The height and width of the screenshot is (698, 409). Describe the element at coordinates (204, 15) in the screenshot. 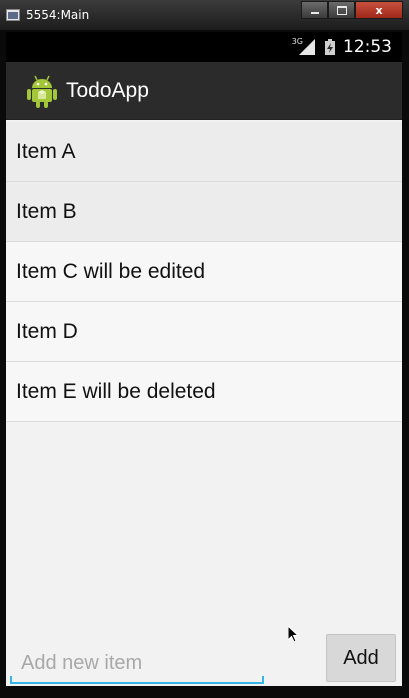

I see `window-titlebar: 5554:Main x` at that location.